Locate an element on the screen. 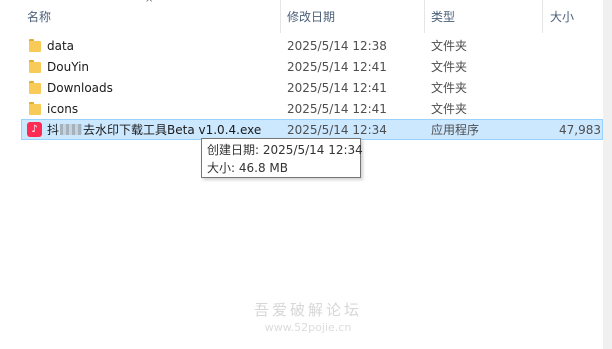 This screenshot has height=349, width=612. list-item: data 2025/5/14 12:38 文件夹 is located at coordinates (312, 45).